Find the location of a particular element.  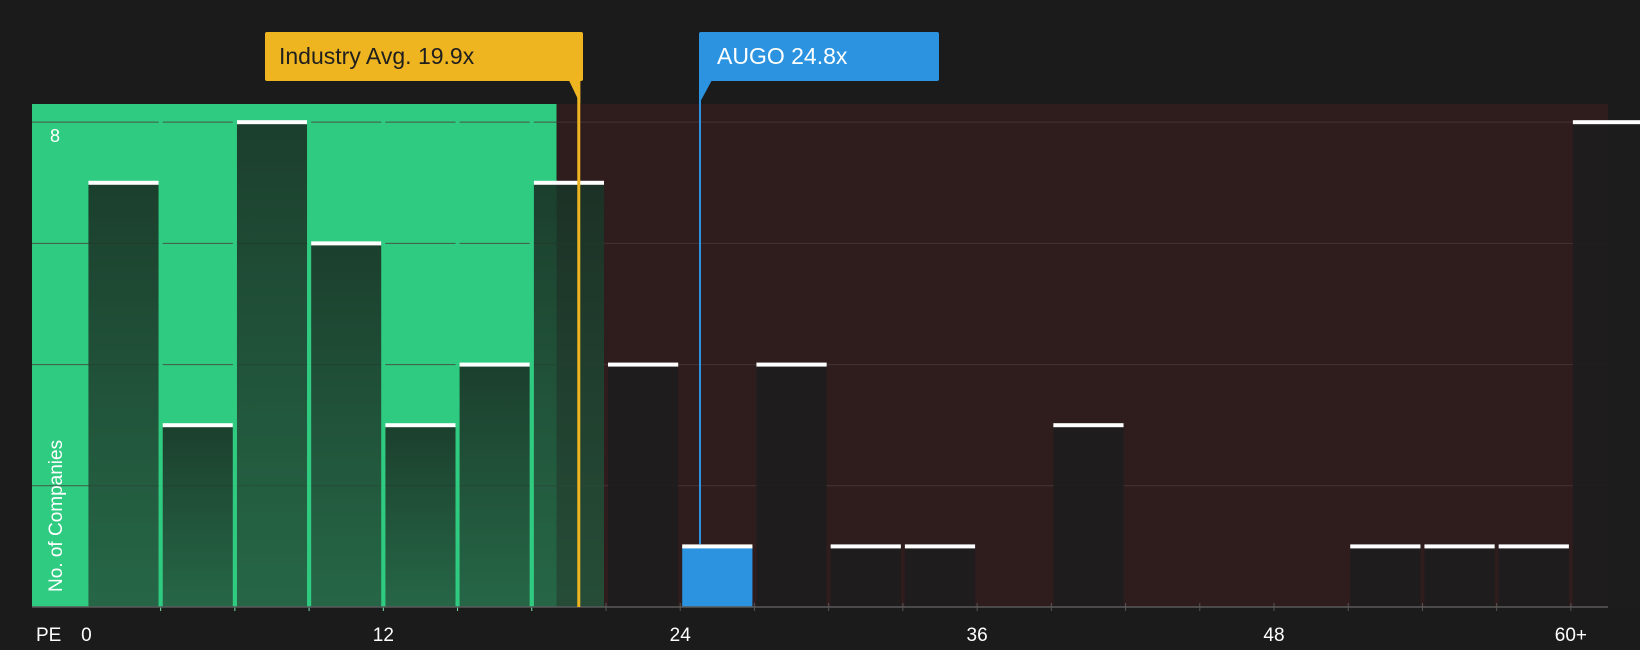

x-tick-label: 0 is located at coordinates (86, 635).